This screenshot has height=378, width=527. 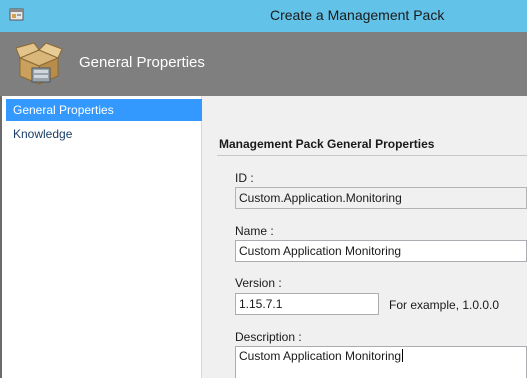 I want to click on nav-item-knowledge: Knowledge, so click(x=104, y=134).